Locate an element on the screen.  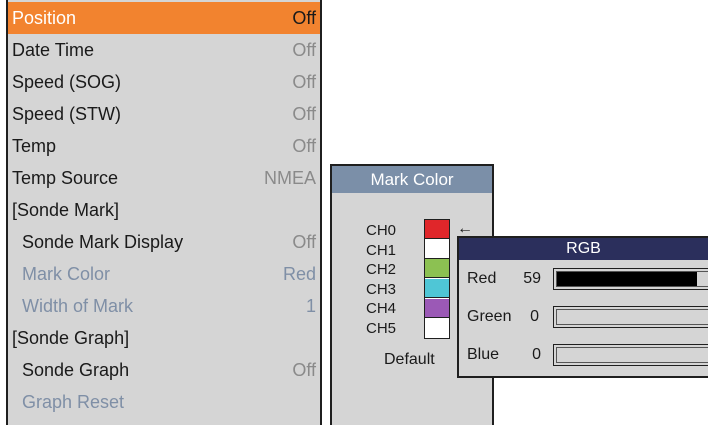
rgb-channel-value: 59 is located at coordinates (532, 278).